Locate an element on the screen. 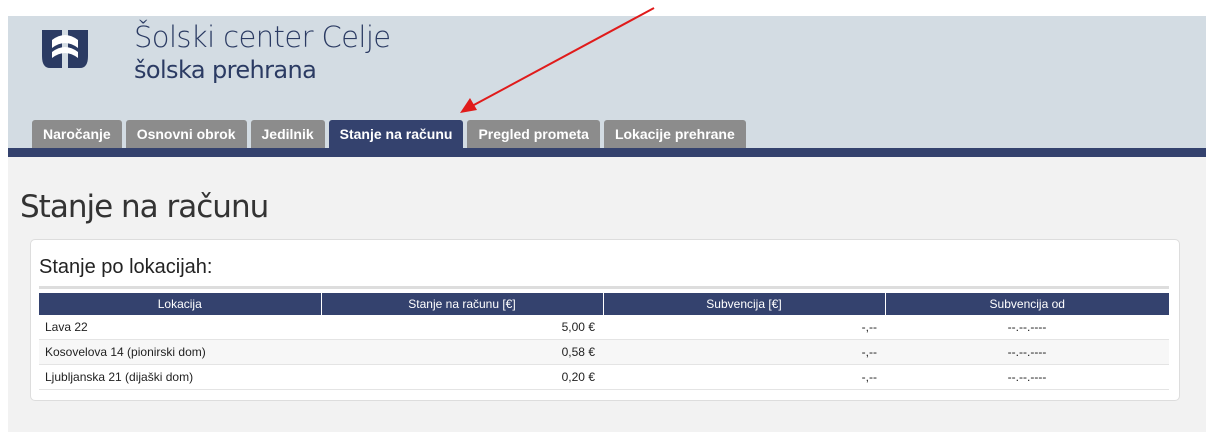 The image size is (1206, 432). tab-pregled-prometa: Pregled prometa is located at coordinates (533, 134).